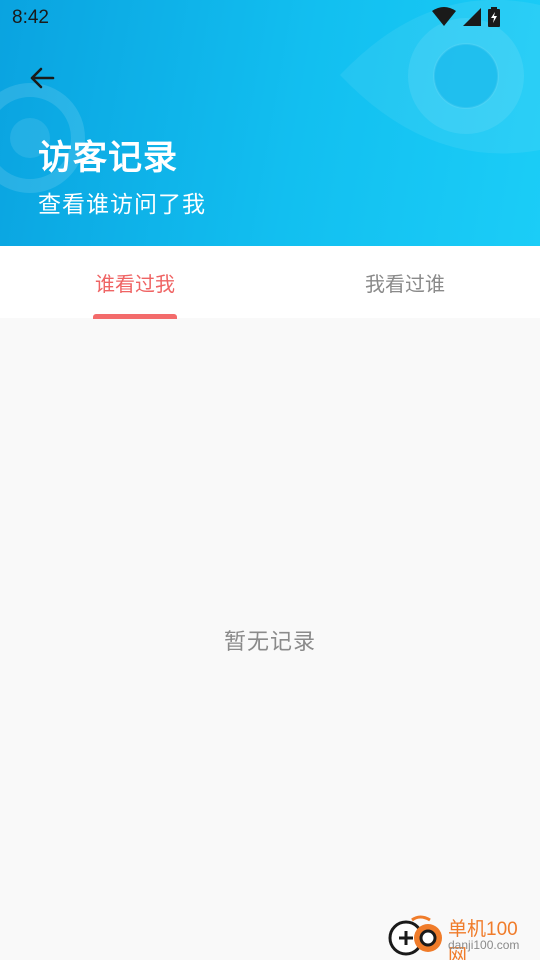  What do you see at coordinates (494, 17) in the screenshot?
I see `battery-charging-icon` at bounding box center [494, 17].